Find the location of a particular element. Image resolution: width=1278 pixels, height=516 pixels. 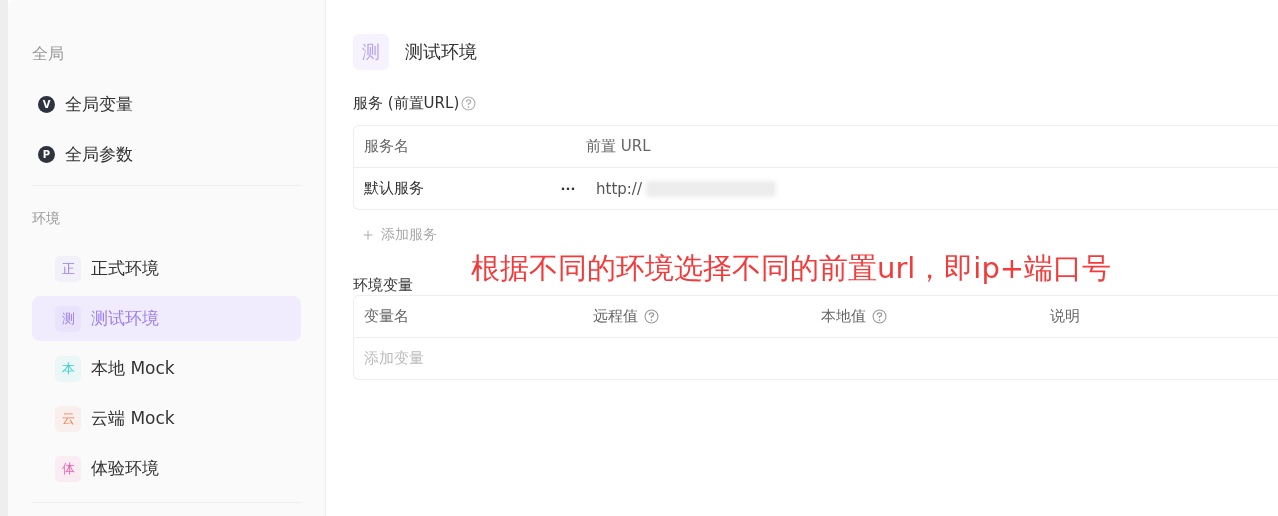

section-heading: 全局 is located at coordinates (48, 54).